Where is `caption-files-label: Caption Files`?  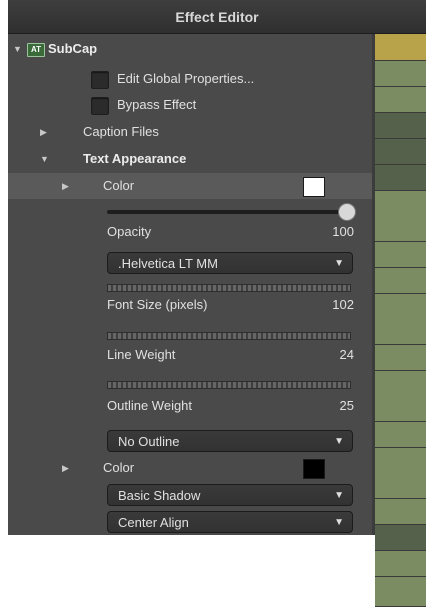
caption-files-label: Caption Files is located at coordinates (121, 131).